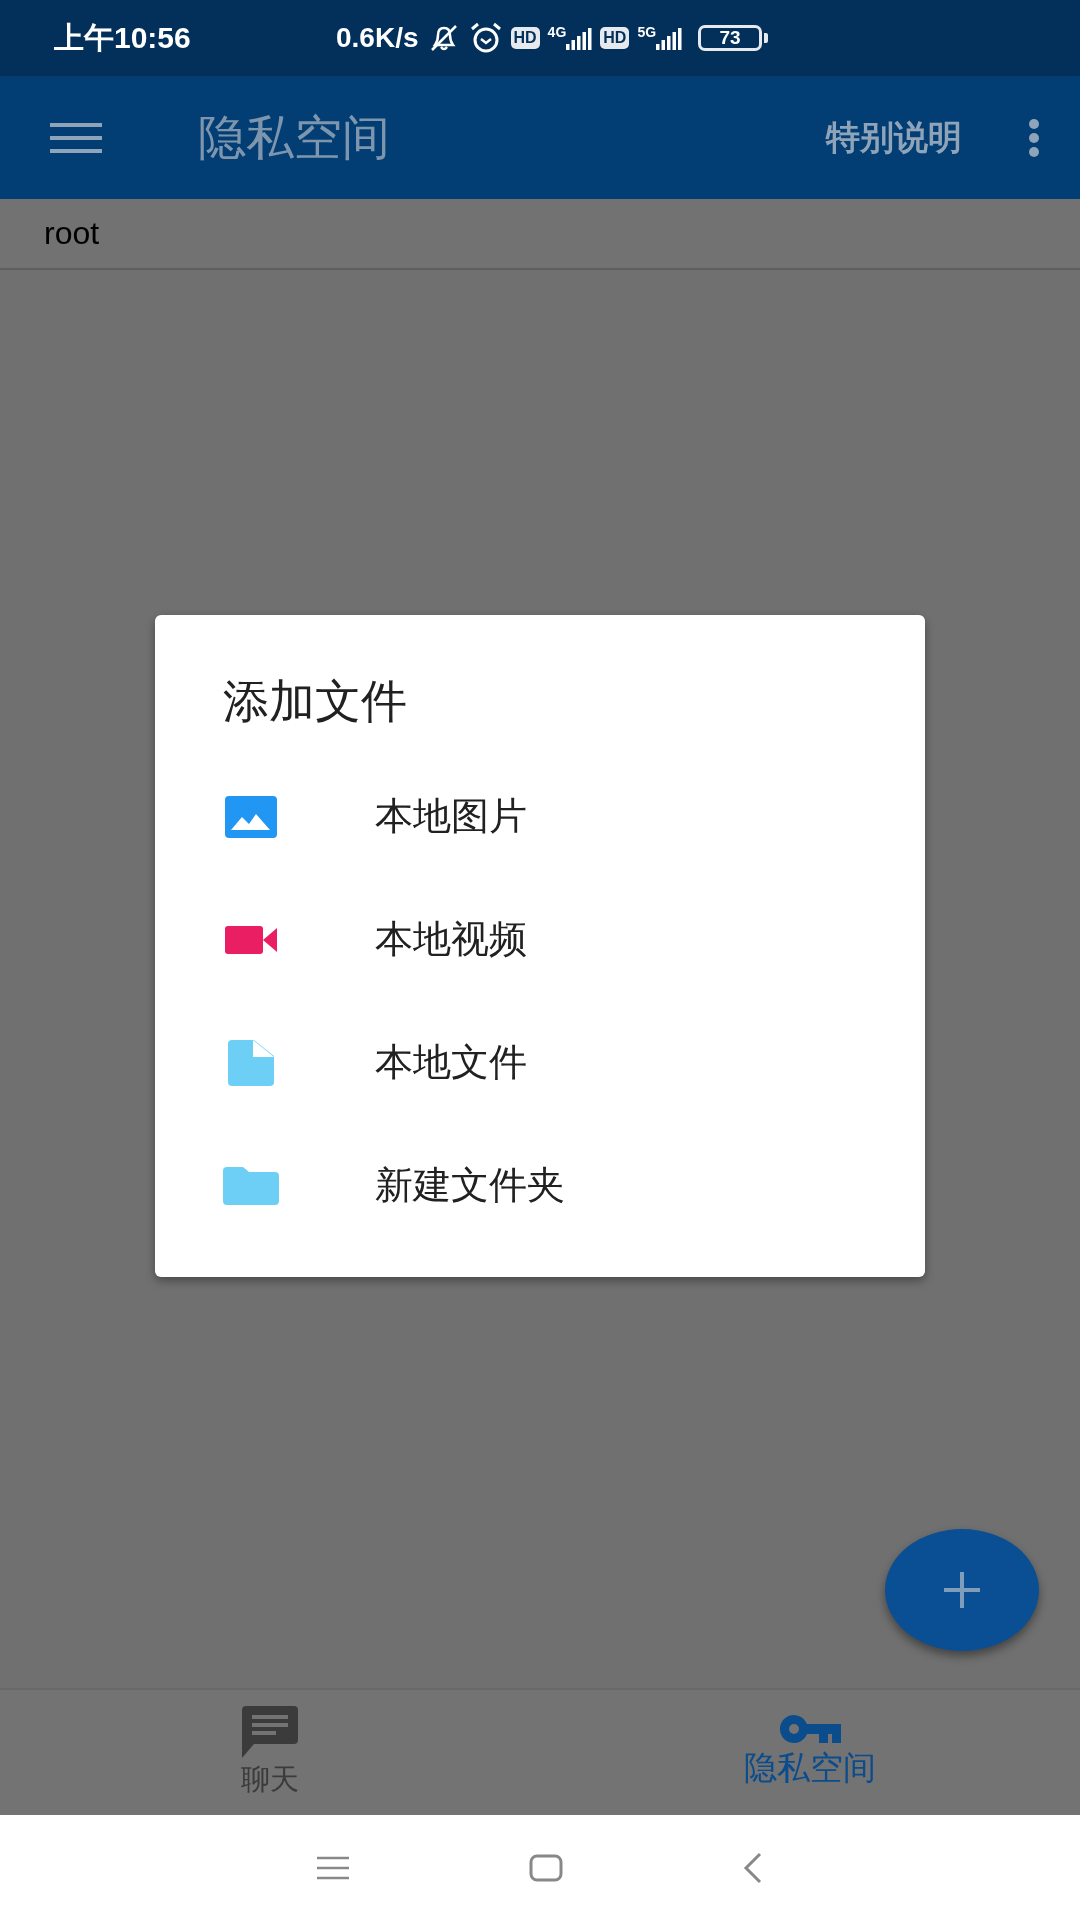 The width and height of the screenshot is (1080, 1920). Describe the element at coordinates (294, 137) in the screenshot. I see `app-title: 隐私空间` at that location.